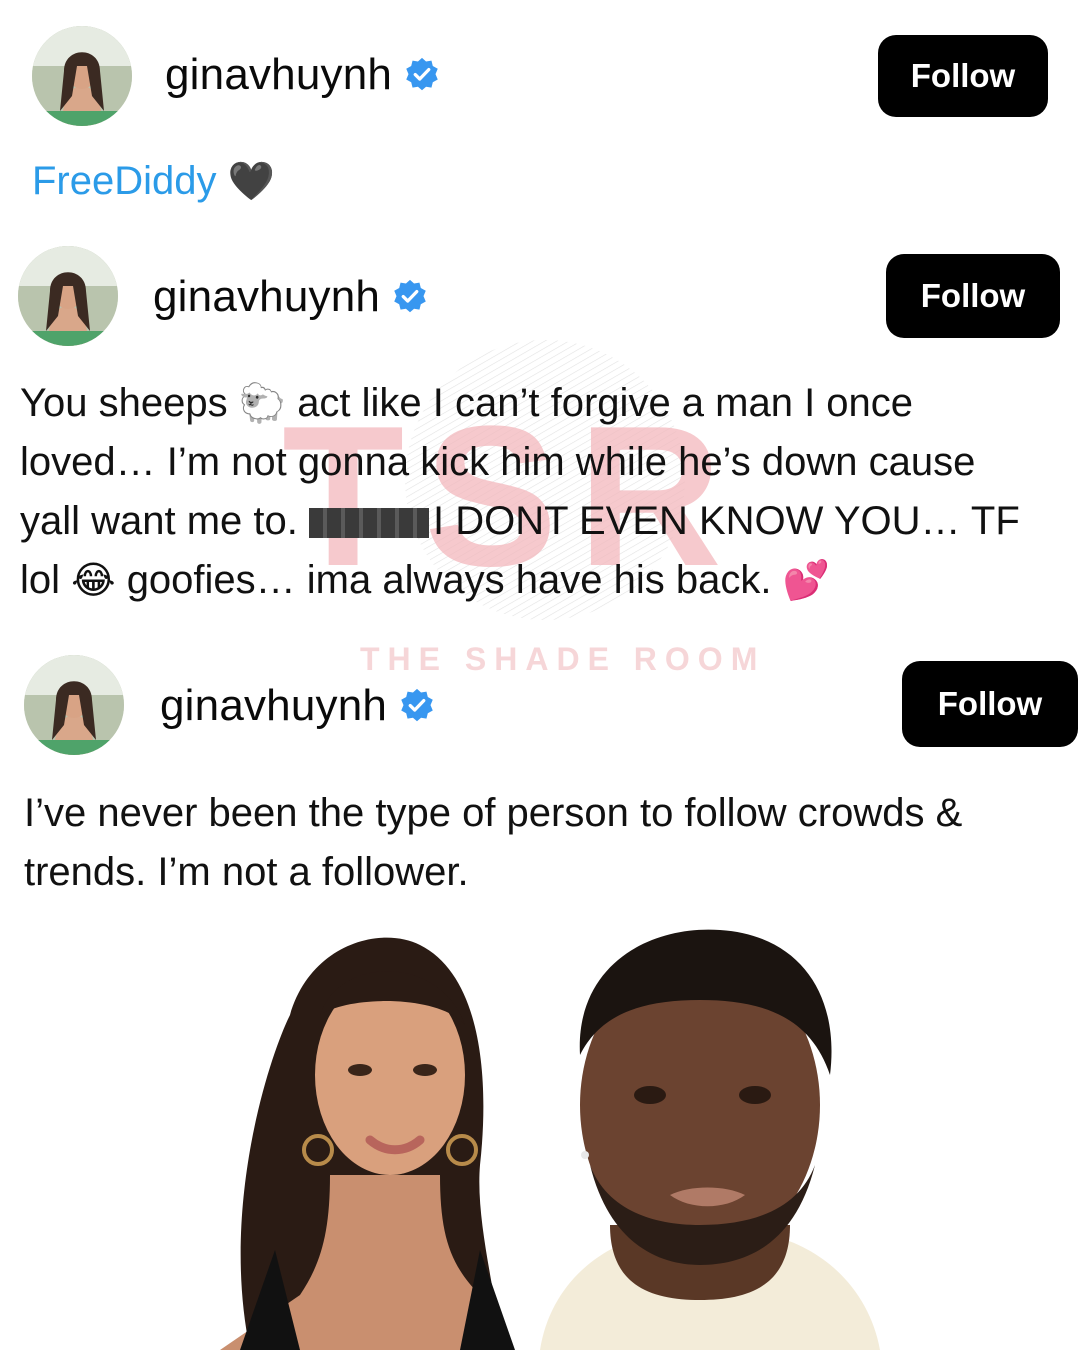 The width and height of the screenshot is (1080, 1350). Describe the element at coordinates (493, 872) in the screenshot. I see `caption-line: trends. I’m not a follower.` at that location.